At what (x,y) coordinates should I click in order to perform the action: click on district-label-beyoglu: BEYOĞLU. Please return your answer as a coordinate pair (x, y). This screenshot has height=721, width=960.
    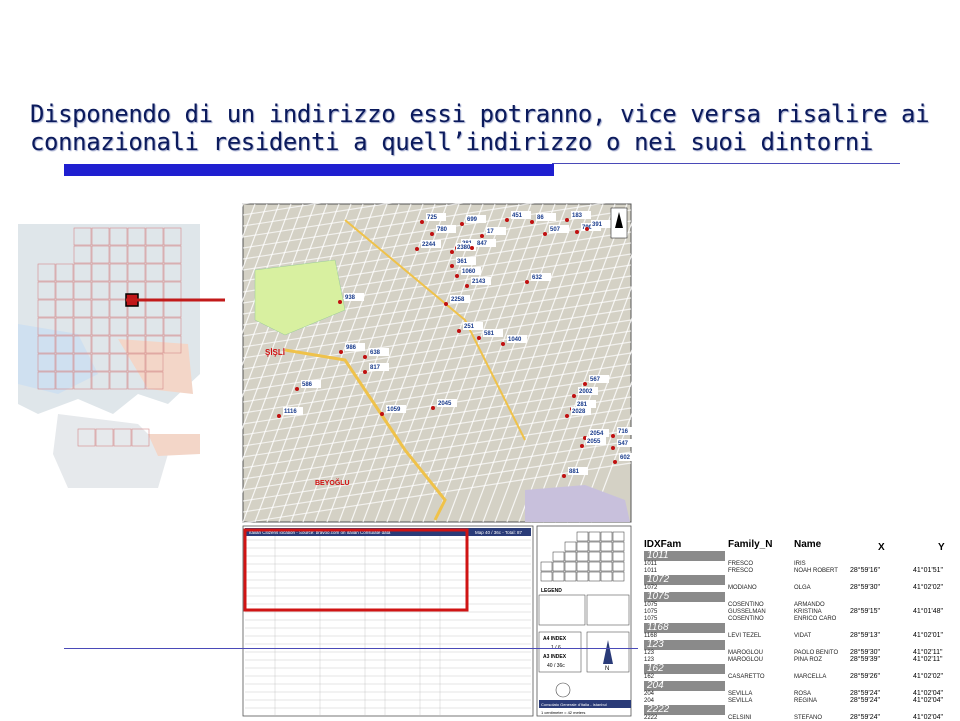
    Looking at the image, I should click on (332, 482).